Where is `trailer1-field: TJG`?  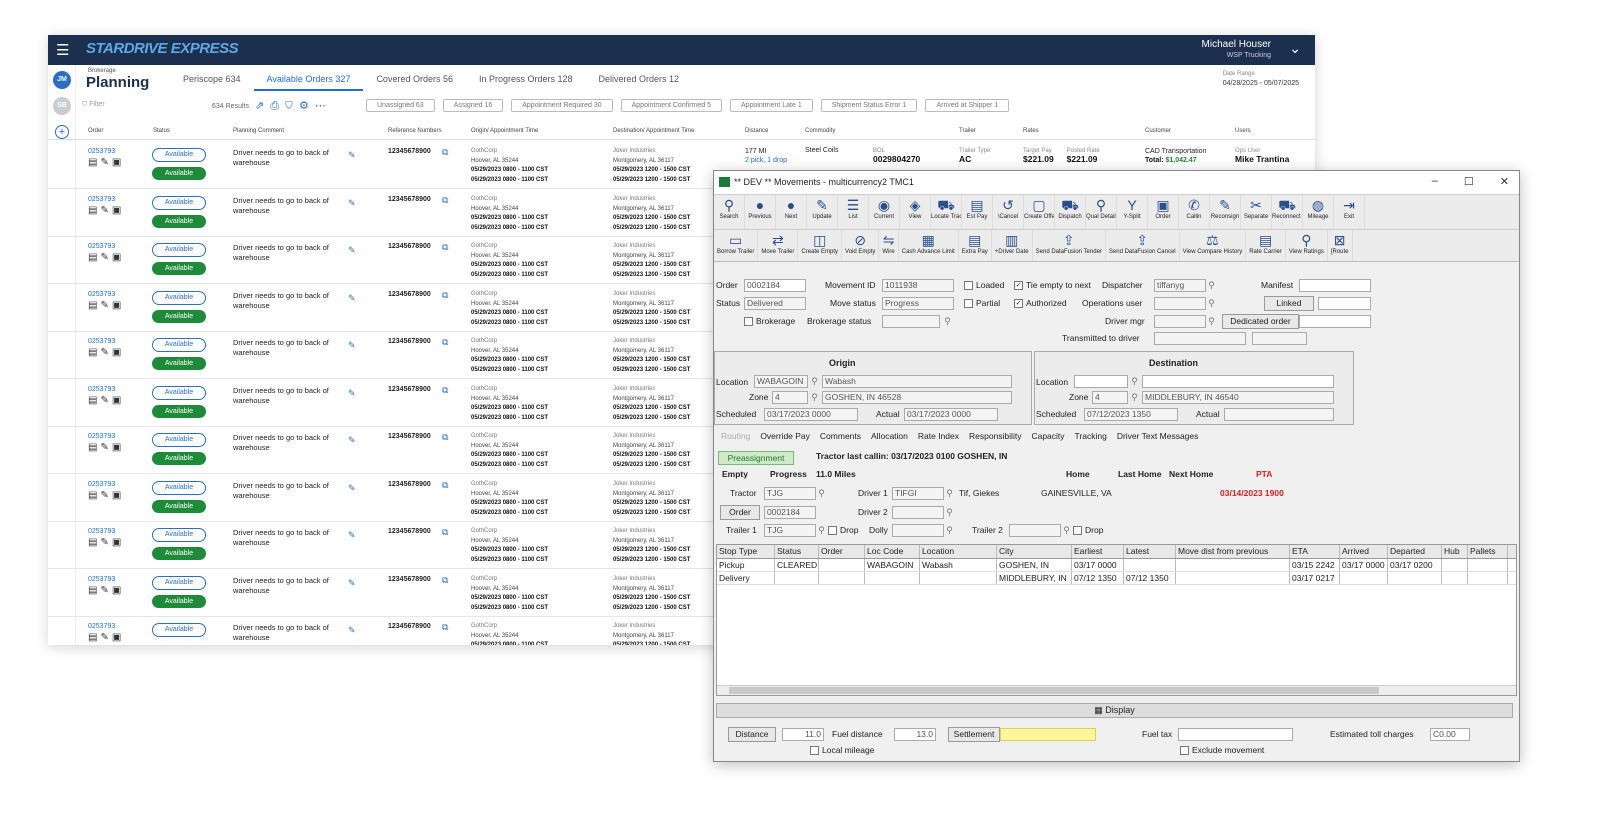
trailer1-field: TJG is located at coordinates (790, 530).